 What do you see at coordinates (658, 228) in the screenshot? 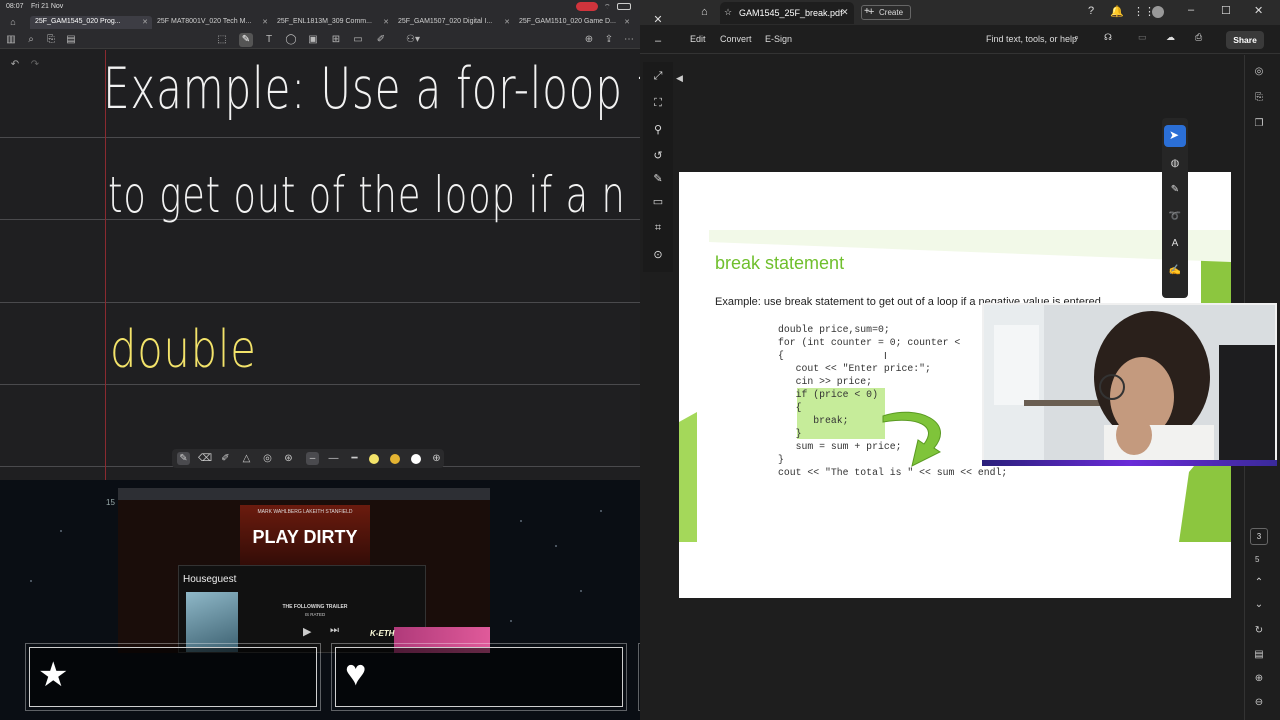
I see `crop-icon: ⌗` at bounding box center [658, 228].